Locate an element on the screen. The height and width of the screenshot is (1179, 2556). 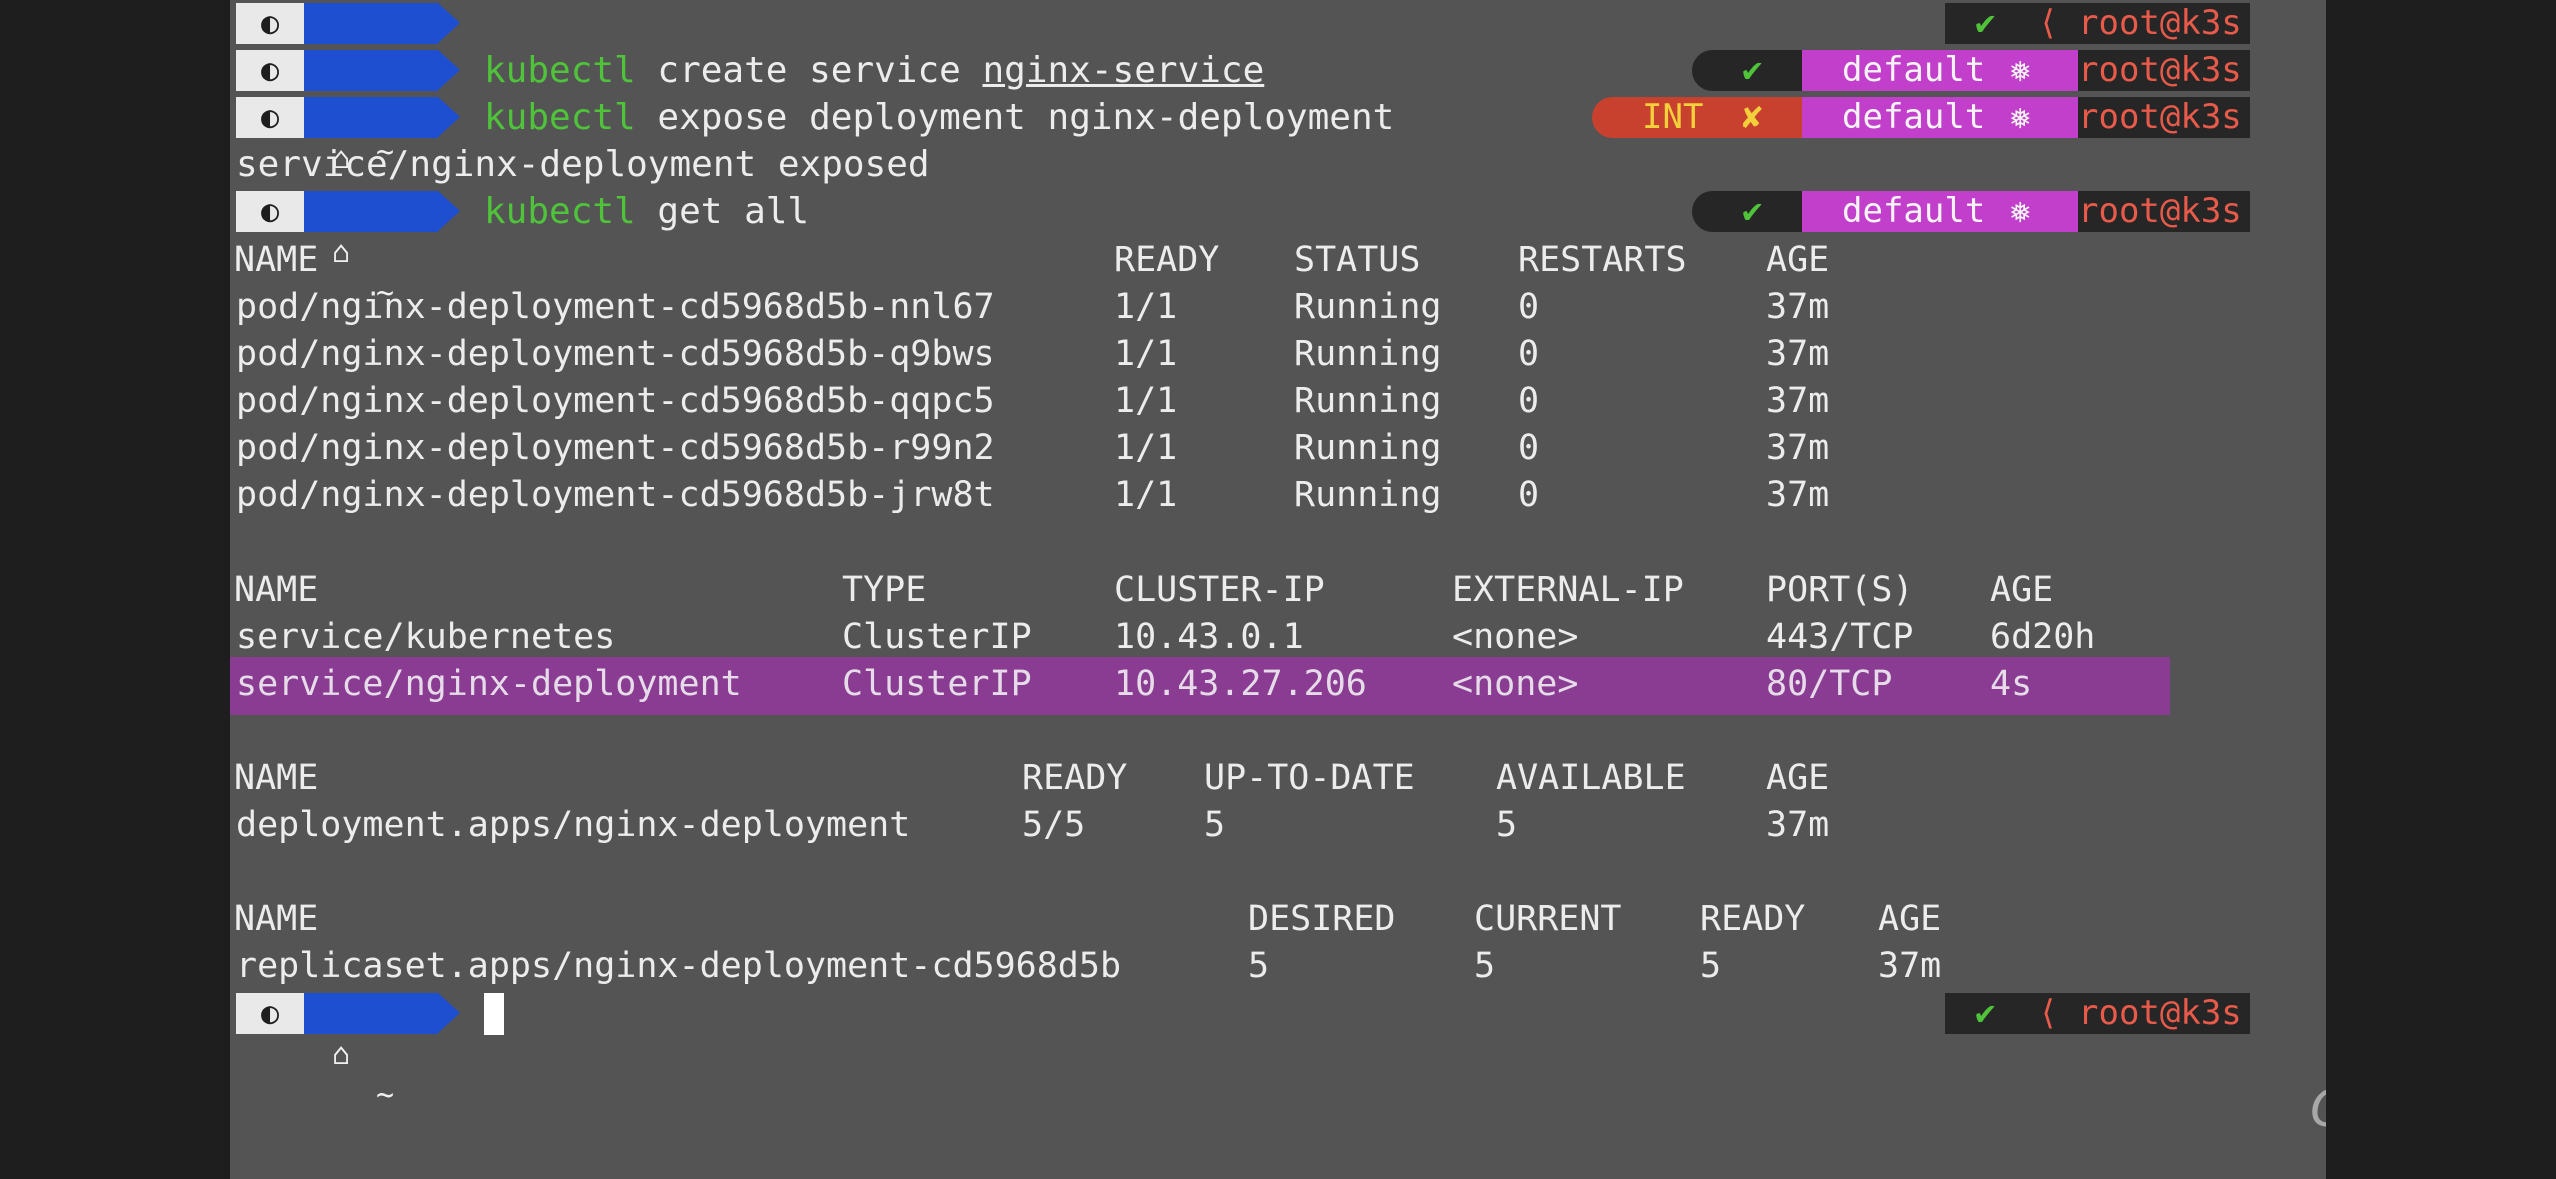
command-arg-underlined: nginx-service is located at coordinates (1123, 70).